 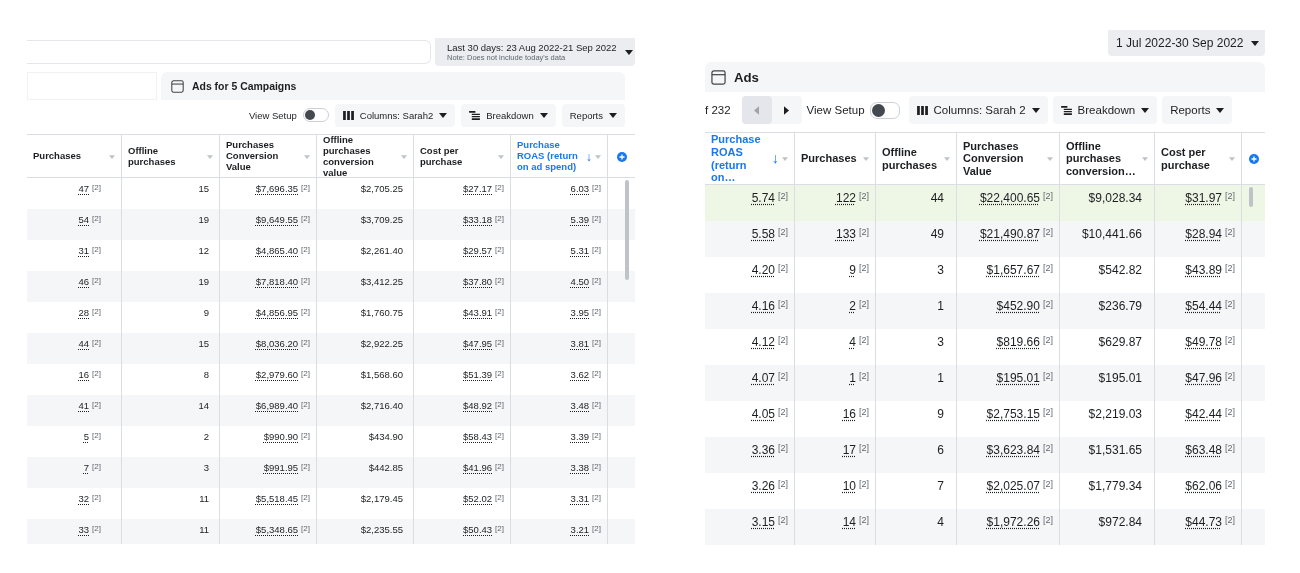 I want to click on value-link: 2, so click(x=852, y=306).